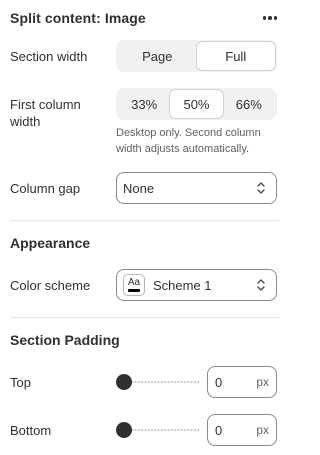  Describe the element at coordinates (50, 285) in the screenshot. I see `color-scheme-label: Color scheme` at that location.